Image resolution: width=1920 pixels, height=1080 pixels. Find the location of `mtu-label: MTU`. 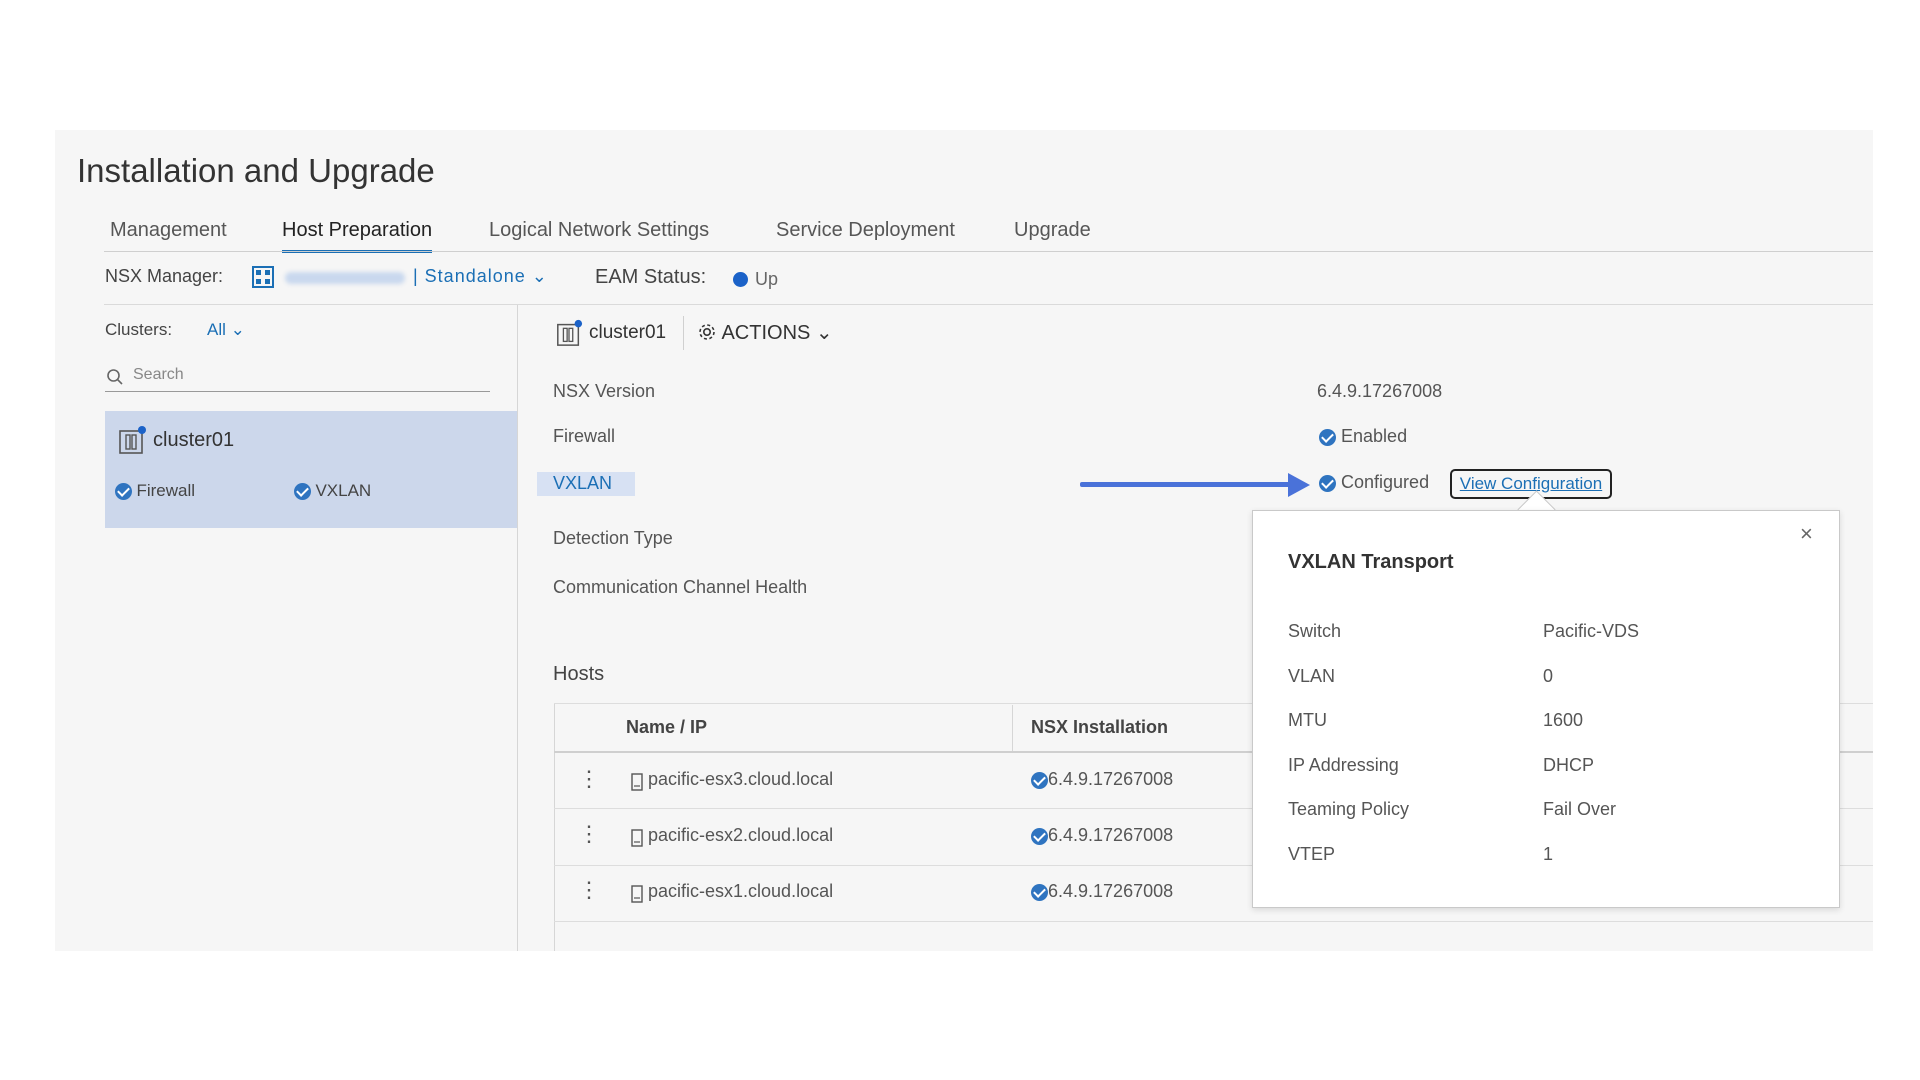

mtu-label: MTU is located at coordinates (1307, 720).